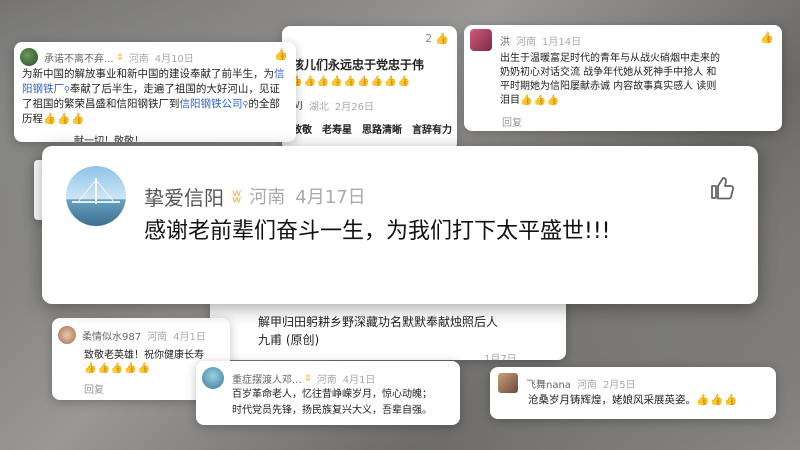 The width and height of the screenshot is (800, 450). I want to click on like-count: 2, so click(429, 38).